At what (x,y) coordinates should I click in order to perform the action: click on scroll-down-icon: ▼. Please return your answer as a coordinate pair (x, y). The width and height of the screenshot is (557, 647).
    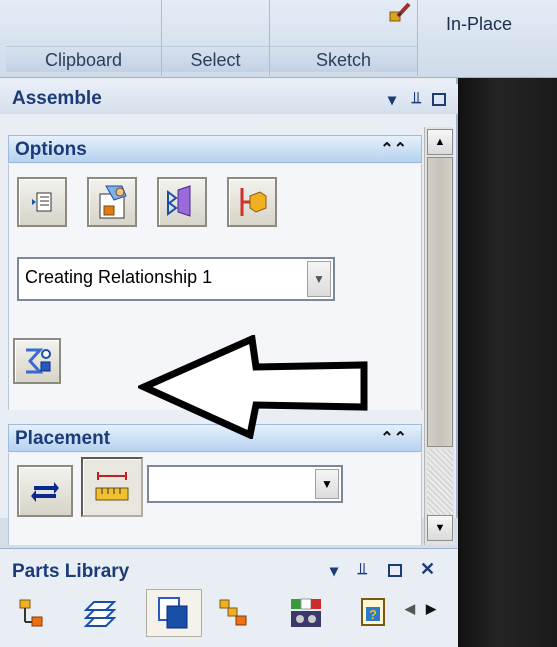
    Looking at the image, I should click on (440, 528).